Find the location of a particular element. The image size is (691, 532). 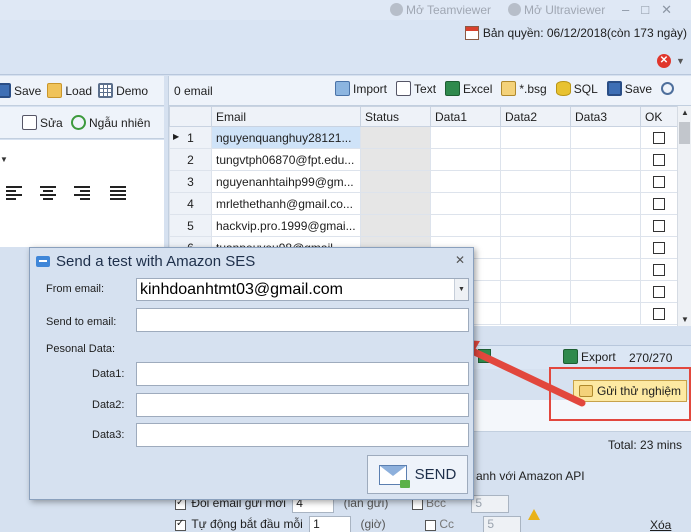

data2-input is located at coordinates (302, 405).